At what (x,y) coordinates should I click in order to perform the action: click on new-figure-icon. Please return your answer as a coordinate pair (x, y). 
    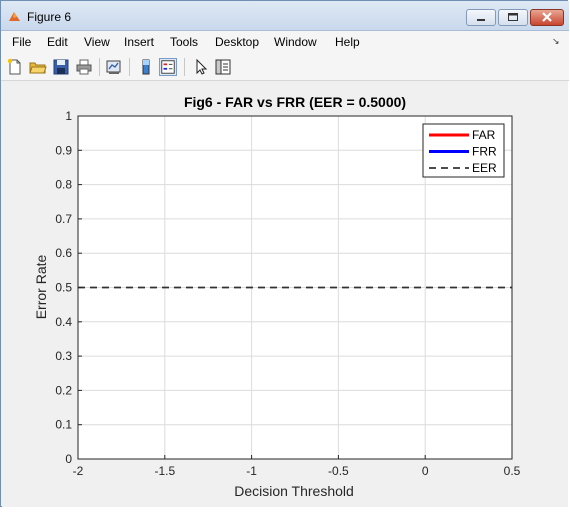
    Looking at the image, I should click on (15, 67).